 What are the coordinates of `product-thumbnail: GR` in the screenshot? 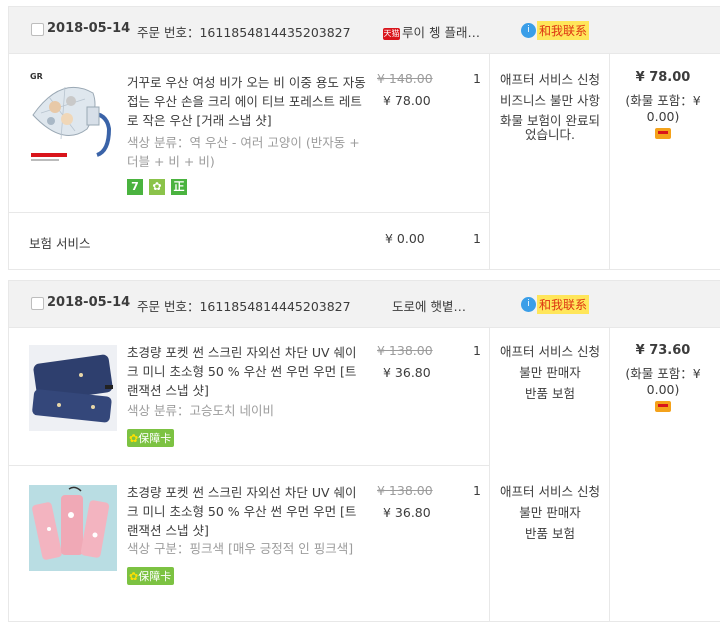 It's located at (74, 118).